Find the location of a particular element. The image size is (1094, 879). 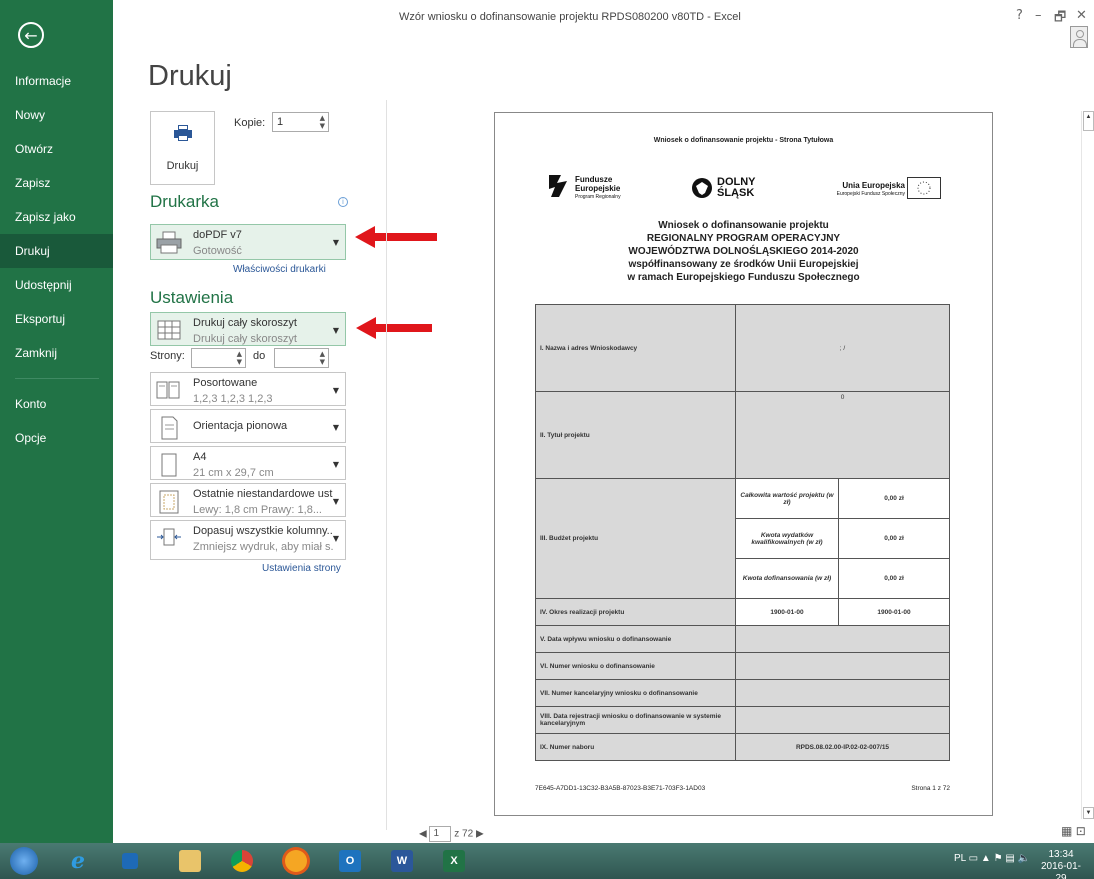

table-cell: 0,00 zł is located at coordinates (894, 578).